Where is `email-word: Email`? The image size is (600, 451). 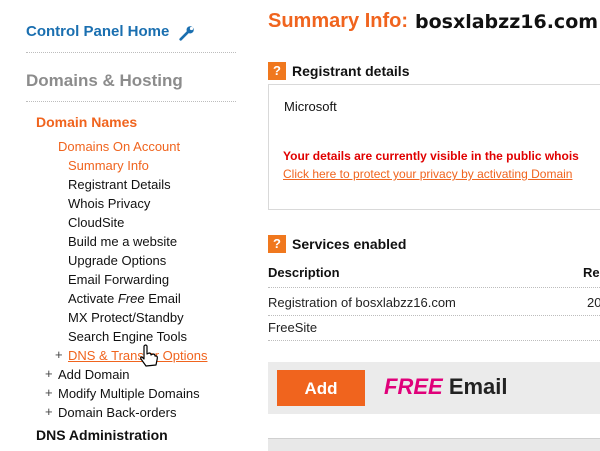 email-word: Email is located at coordinates (478, 386).